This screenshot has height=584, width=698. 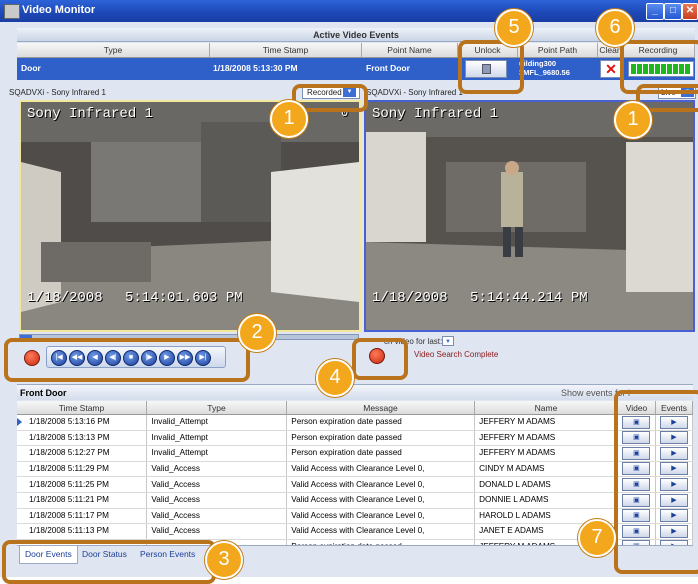 I want to click on highlight-box-recording, so click(x=659, y=67).